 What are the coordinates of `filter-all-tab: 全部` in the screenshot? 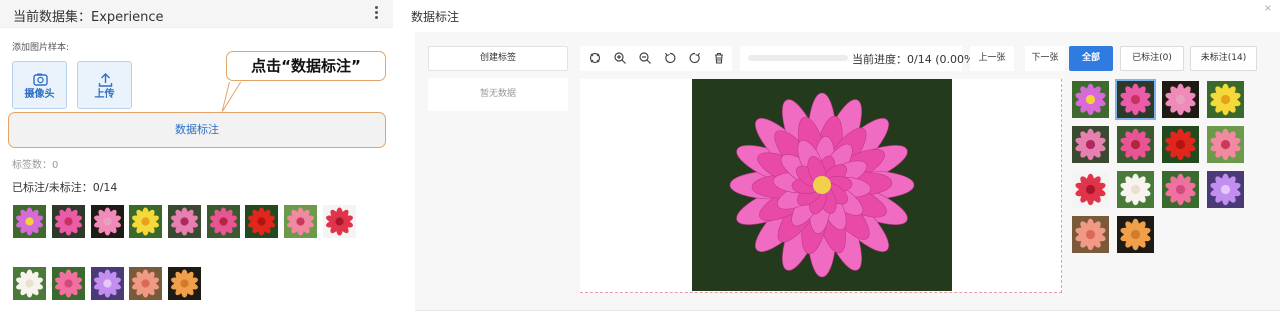 It's located at (1091, 58).